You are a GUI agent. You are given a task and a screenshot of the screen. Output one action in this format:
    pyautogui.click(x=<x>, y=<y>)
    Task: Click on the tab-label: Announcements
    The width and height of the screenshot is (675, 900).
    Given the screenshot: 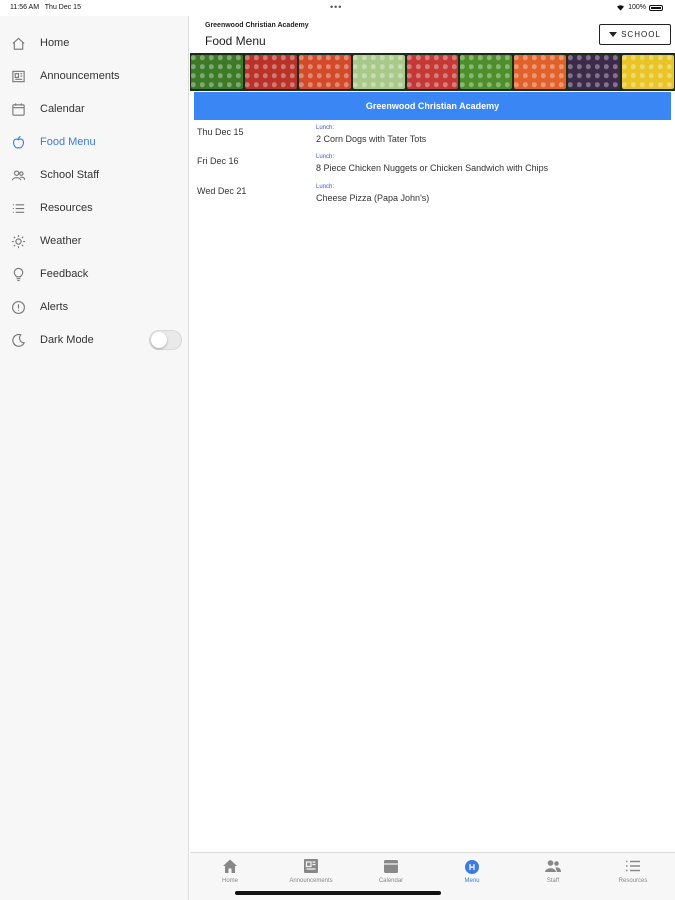 What is the action you would take?
    pyautogui.click(x=311, y=881)
    